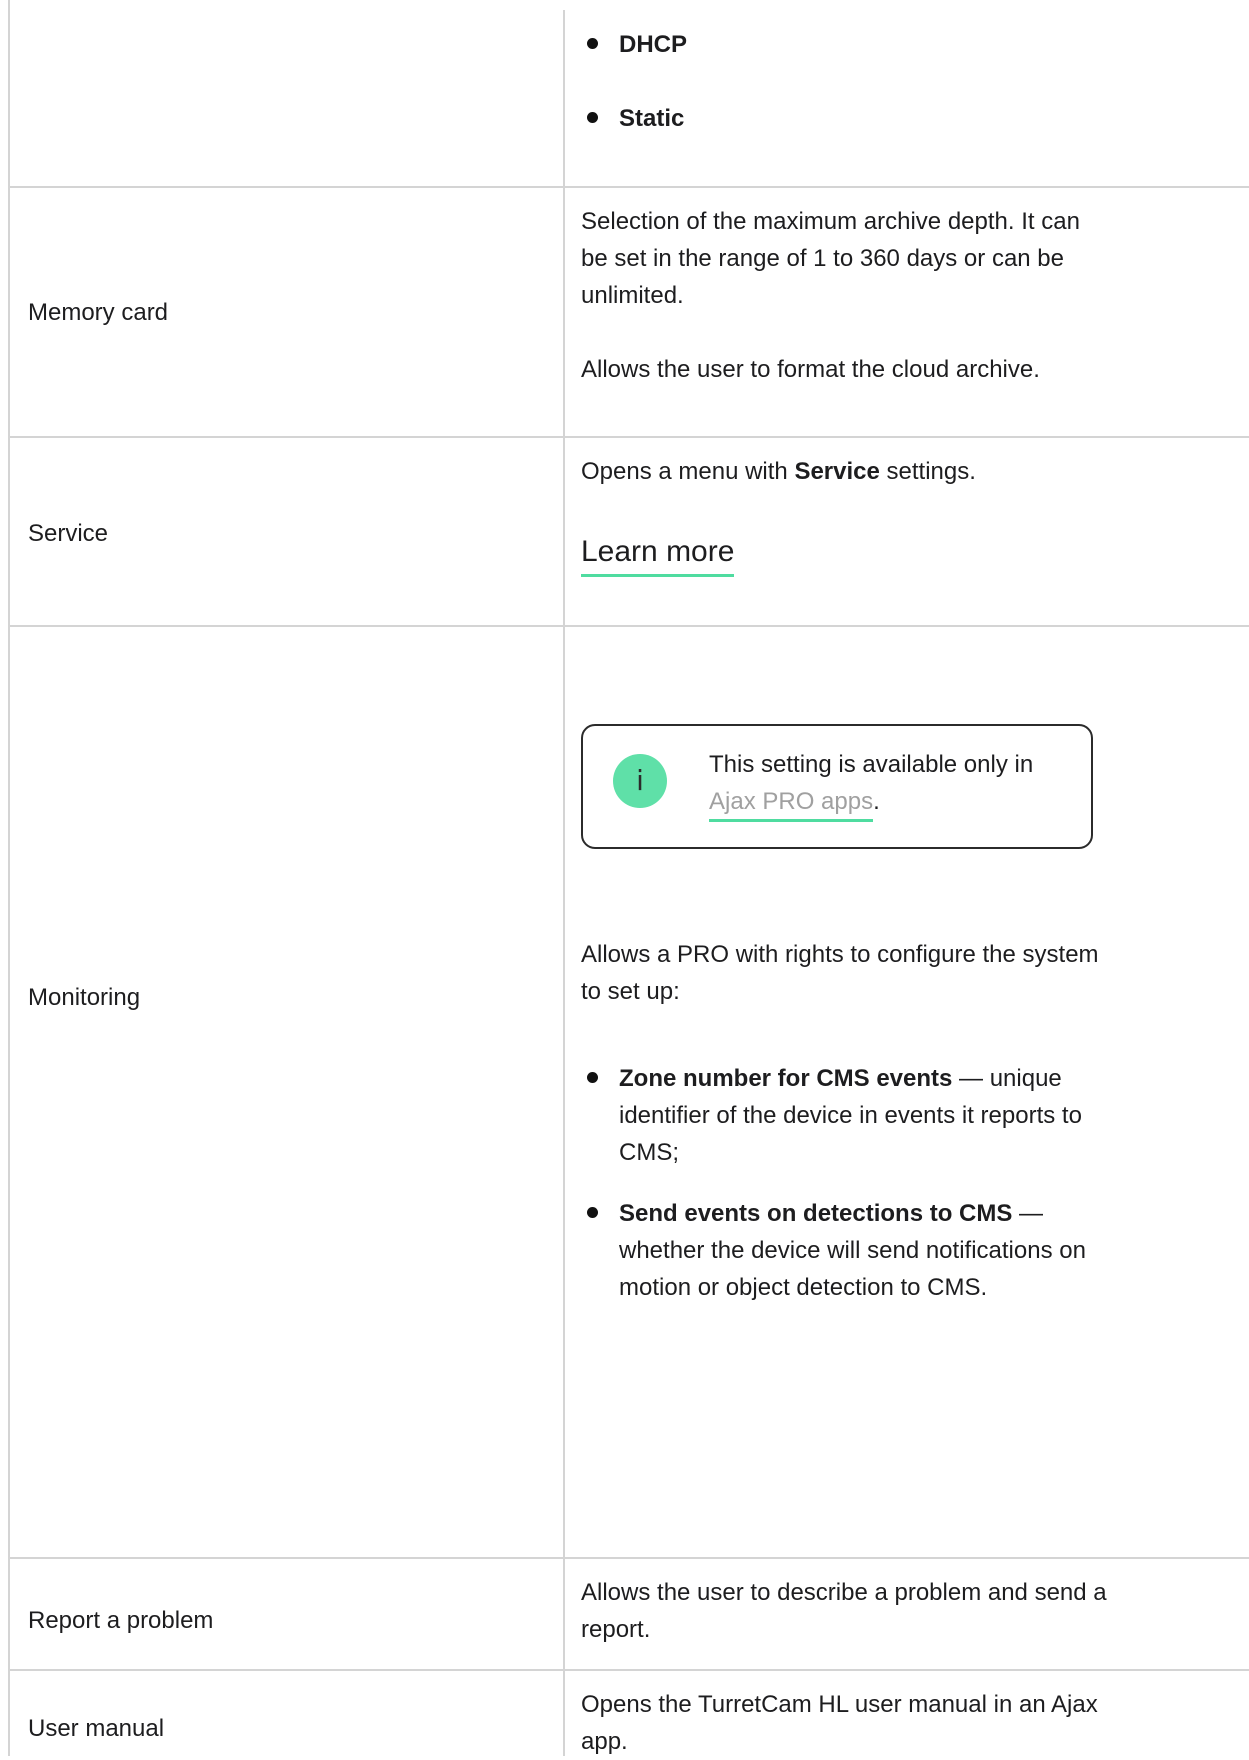  What do you see at coordinates (653, 44) in the screenshot?
I see `network-mode-dhcp: DHCP` at bounding box center [653, 44].